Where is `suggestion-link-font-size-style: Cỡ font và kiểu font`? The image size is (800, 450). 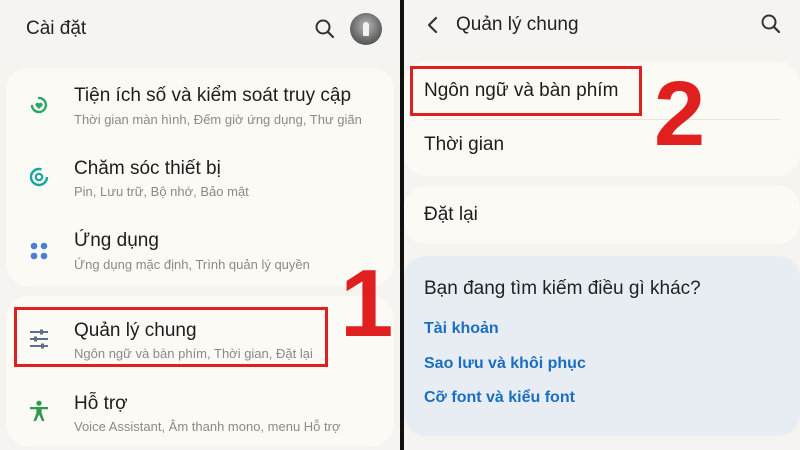 suggestion-link-font-size-style: Cỡ font và kiểu font is located at coordinates (499, 398).